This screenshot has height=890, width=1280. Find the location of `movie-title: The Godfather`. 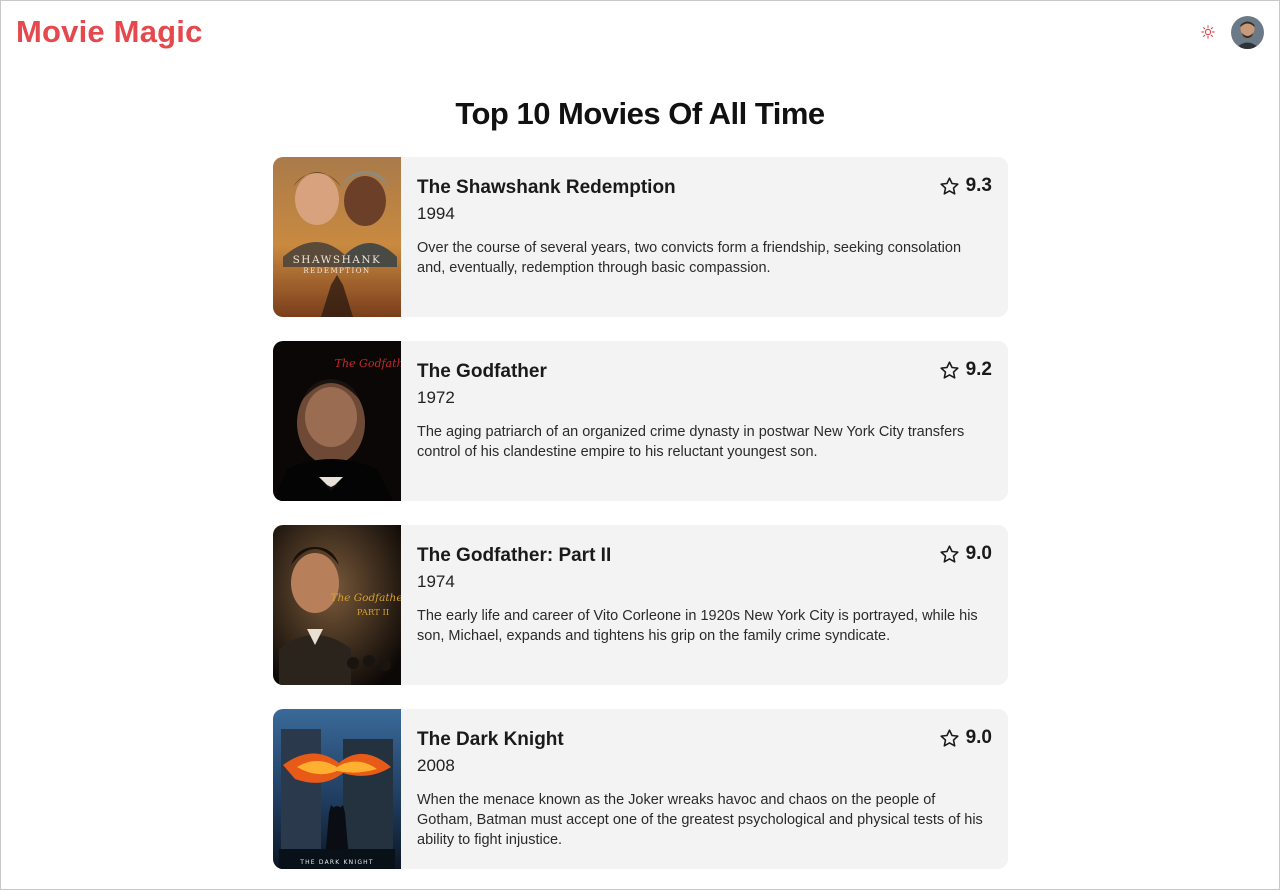

movie-title: The Godfather is located at coordinates (704, 372).